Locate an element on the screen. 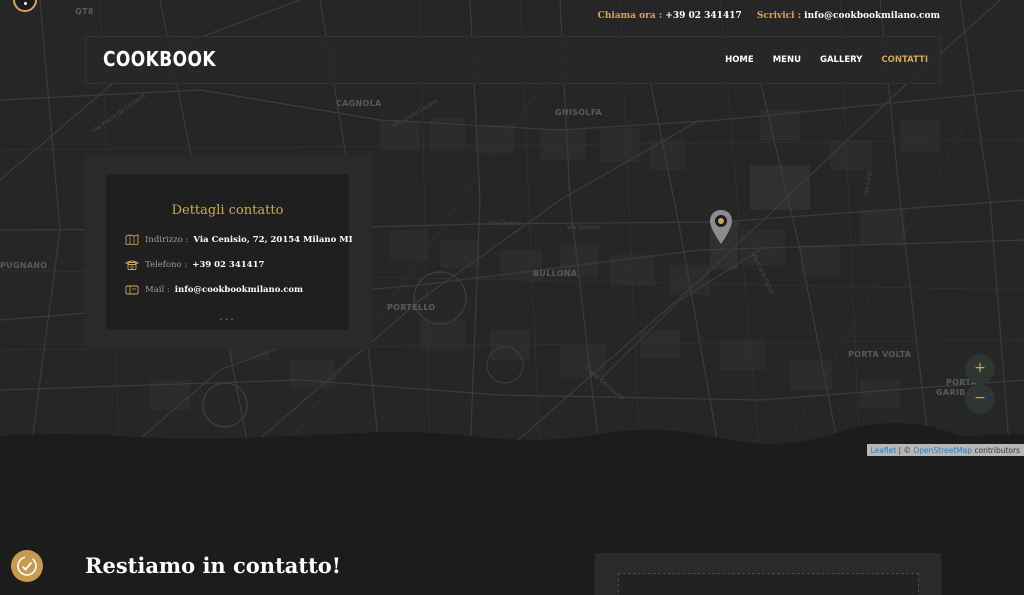 The height and width of the screenshot is (595, 1024). write-value: info@cookbookmilano.com is located at coordinates (872, 16).